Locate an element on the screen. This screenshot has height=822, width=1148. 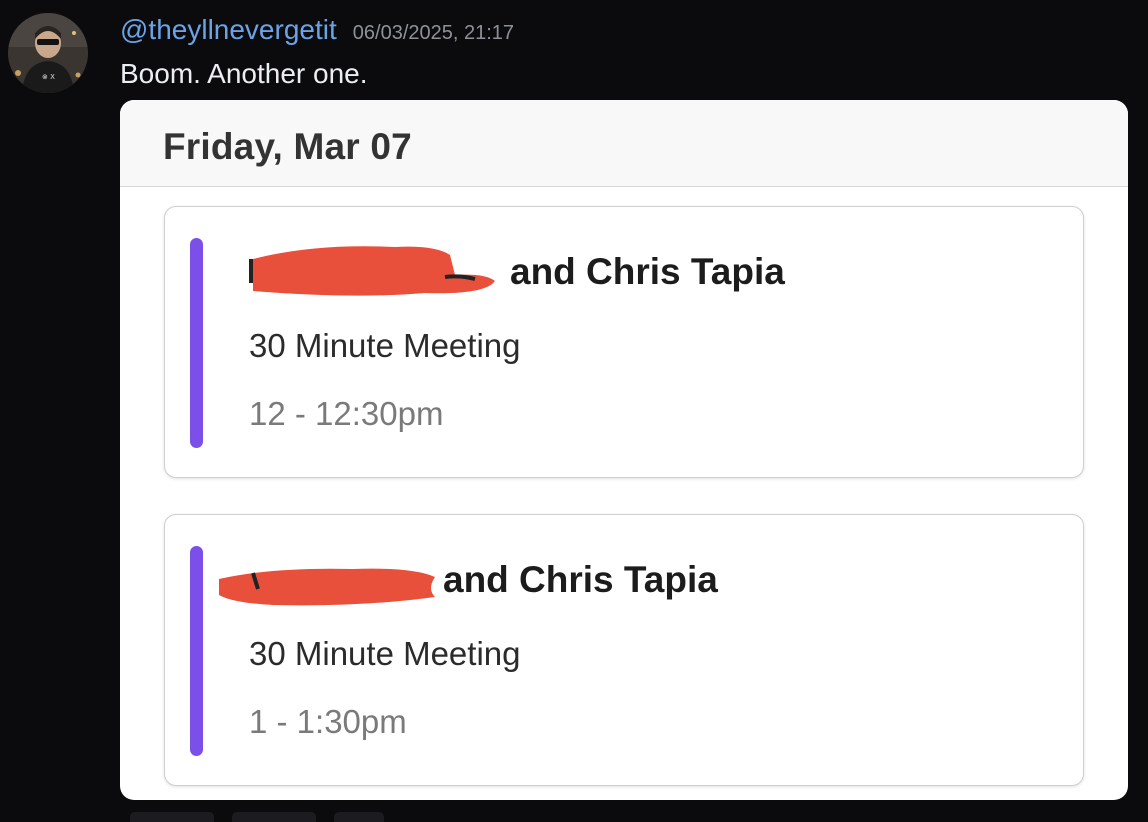
message-text: Boom. Another one. is located at coordinates (244, 73).